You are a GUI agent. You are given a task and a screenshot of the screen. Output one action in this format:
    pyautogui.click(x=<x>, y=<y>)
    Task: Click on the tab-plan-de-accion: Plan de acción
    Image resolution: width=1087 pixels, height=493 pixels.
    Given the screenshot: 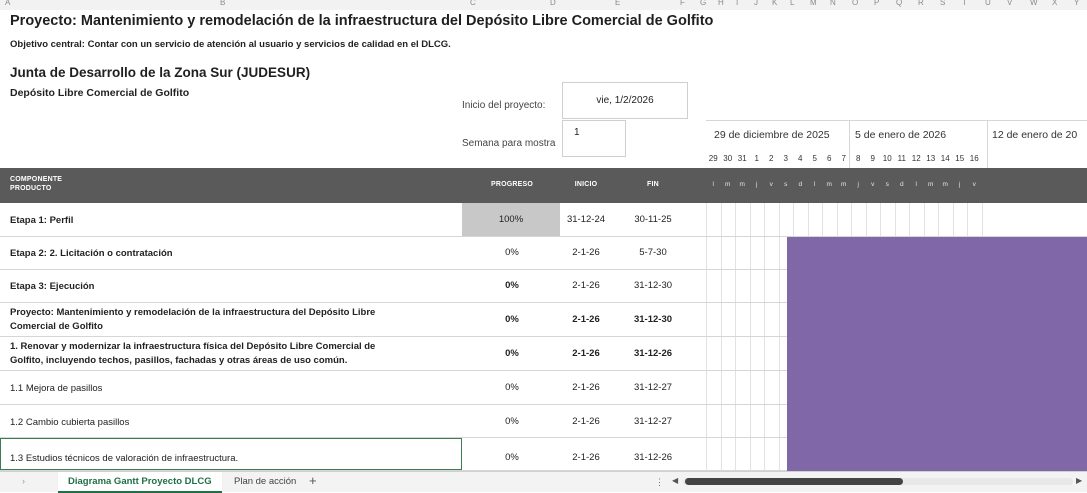 What is the action you would take?
    pyautogui.click(x=265, y=481)
    